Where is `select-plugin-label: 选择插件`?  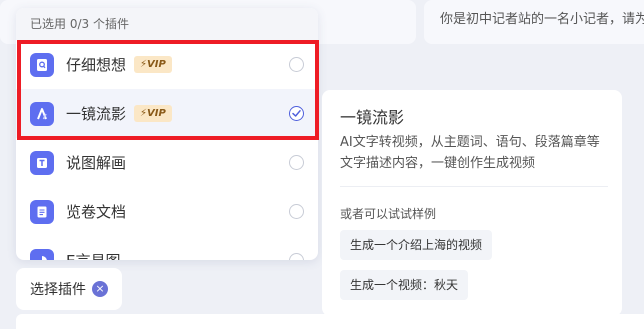
select-plugin-label: 选择插件 is located at coordinates (58, 290).